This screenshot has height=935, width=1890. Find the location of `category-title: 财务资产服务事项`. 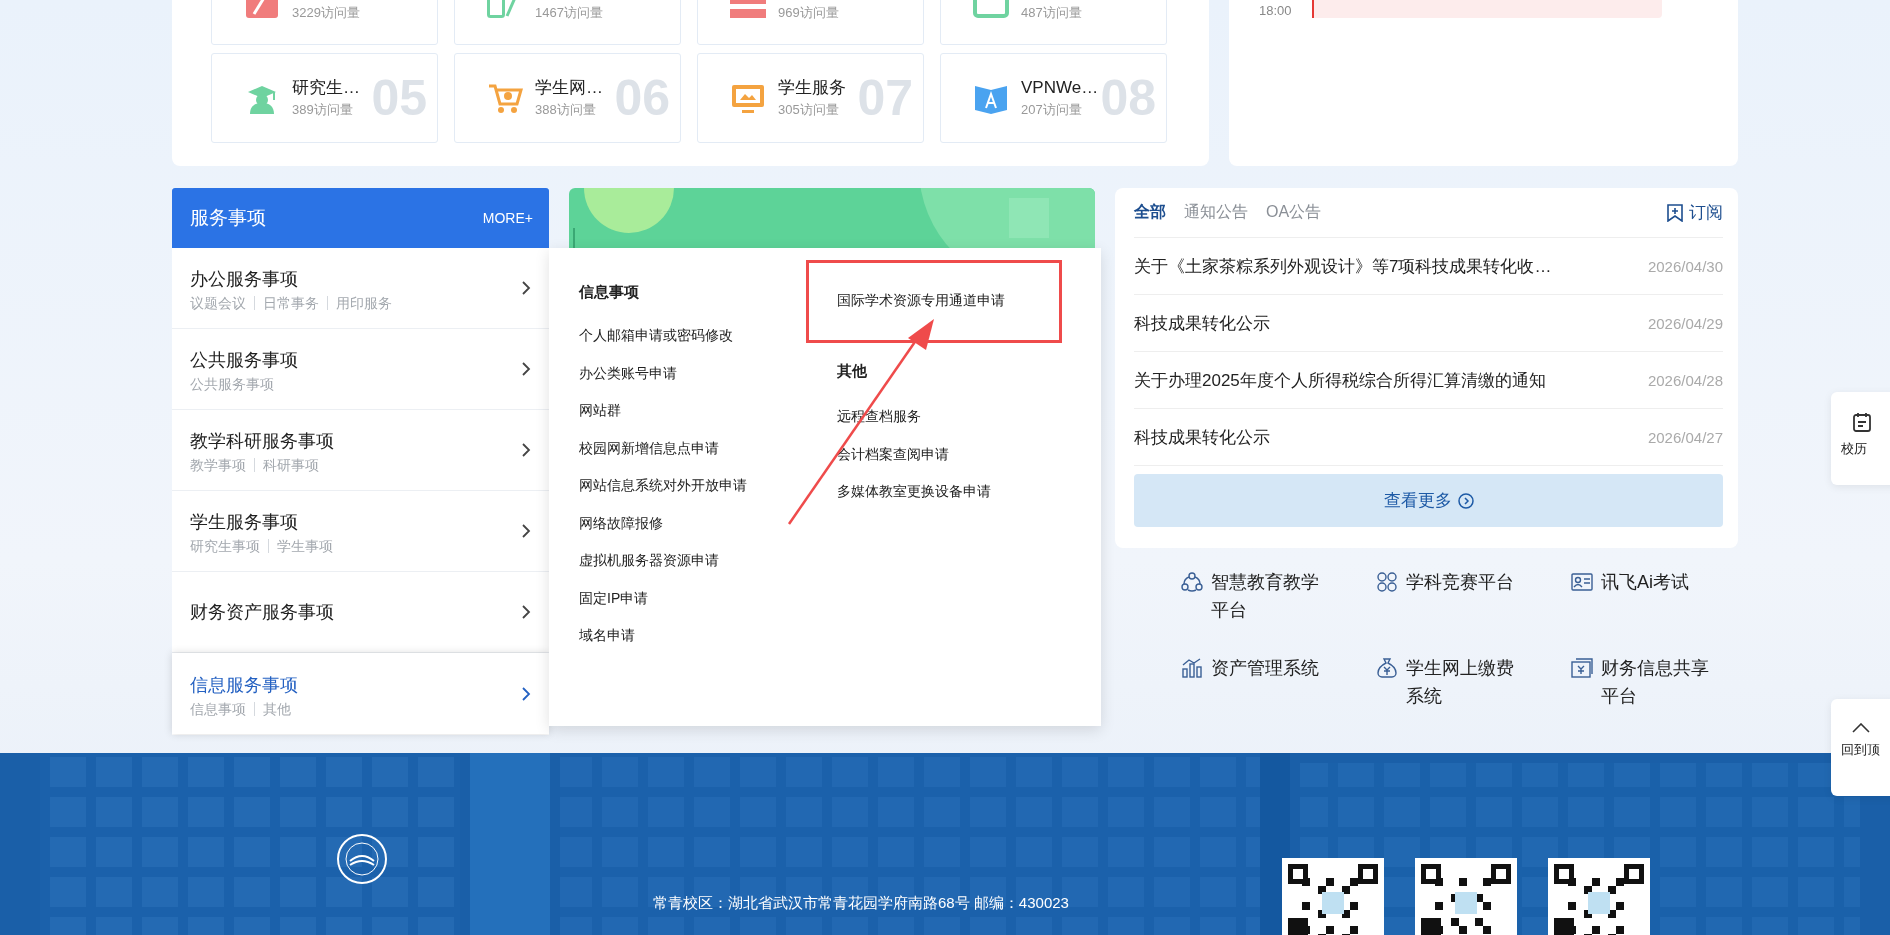

category-title: 财务资产服务事项 is located at coordinates (262, 612).